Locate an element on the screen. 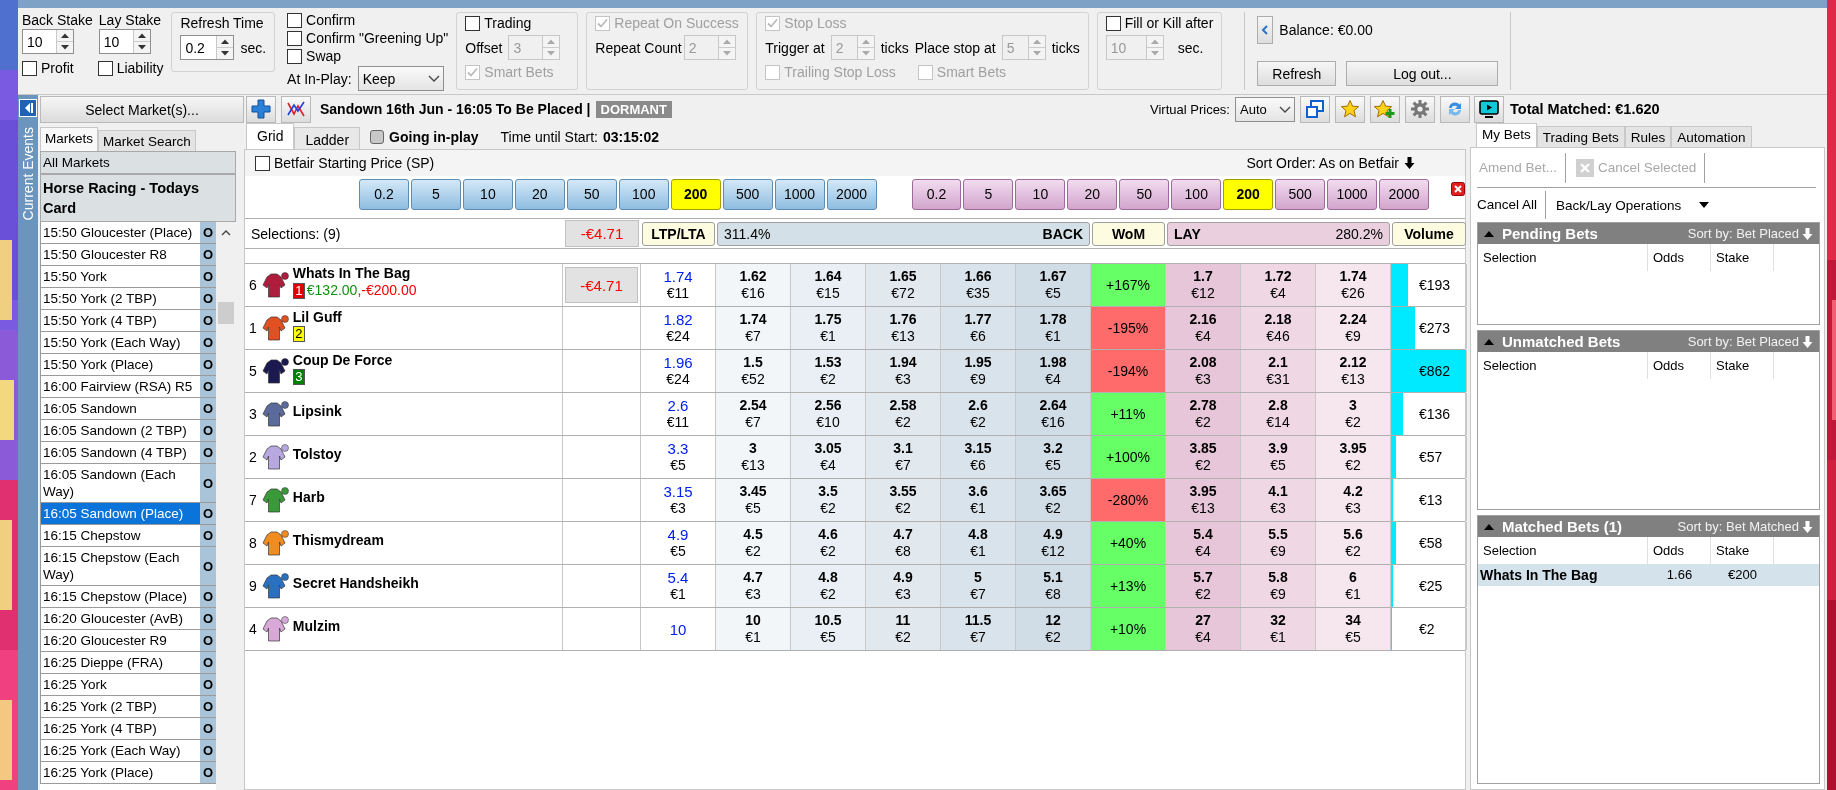  close-icon is located at coordinates (1458, 189).